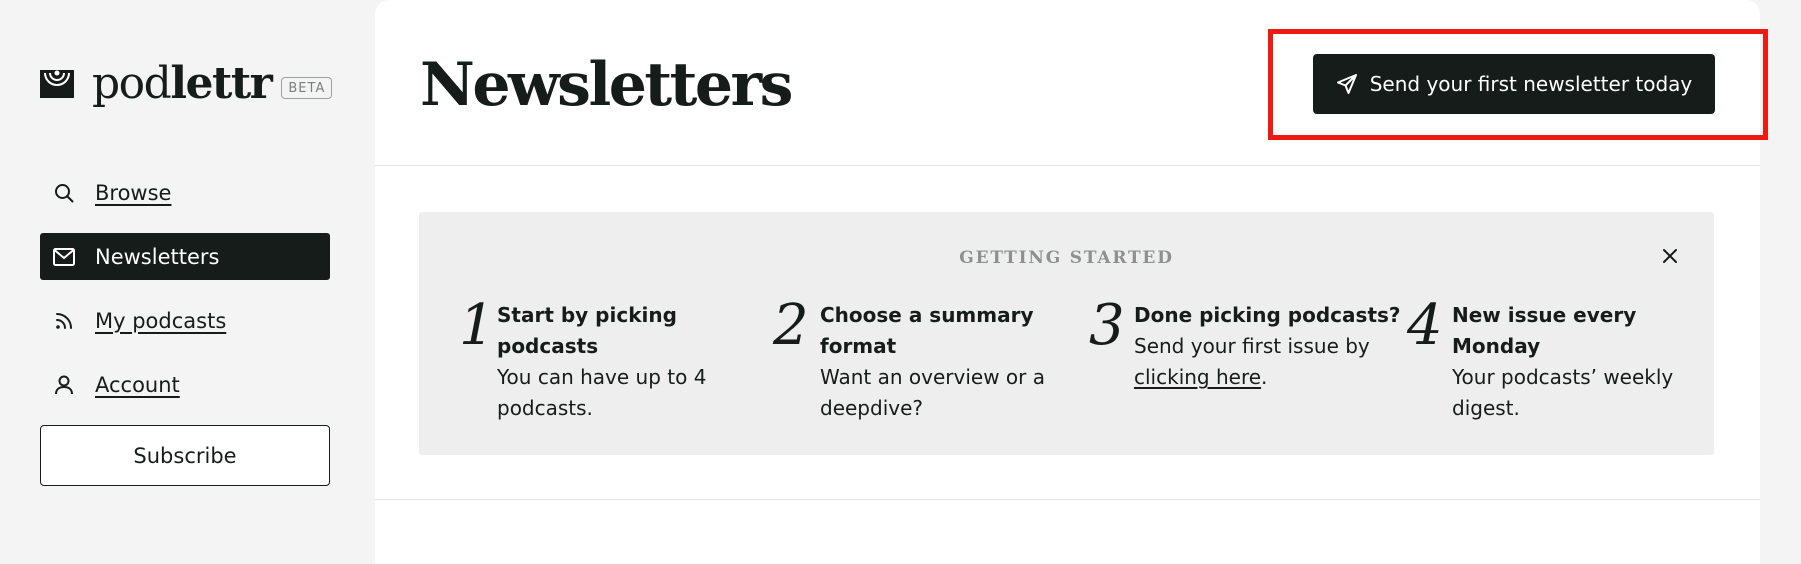 This screenshot has width=1801, height=564. What do you see at coordinates (64, 193) in the screenshot?
I see `search-icon` at bounding box center [64, 193].